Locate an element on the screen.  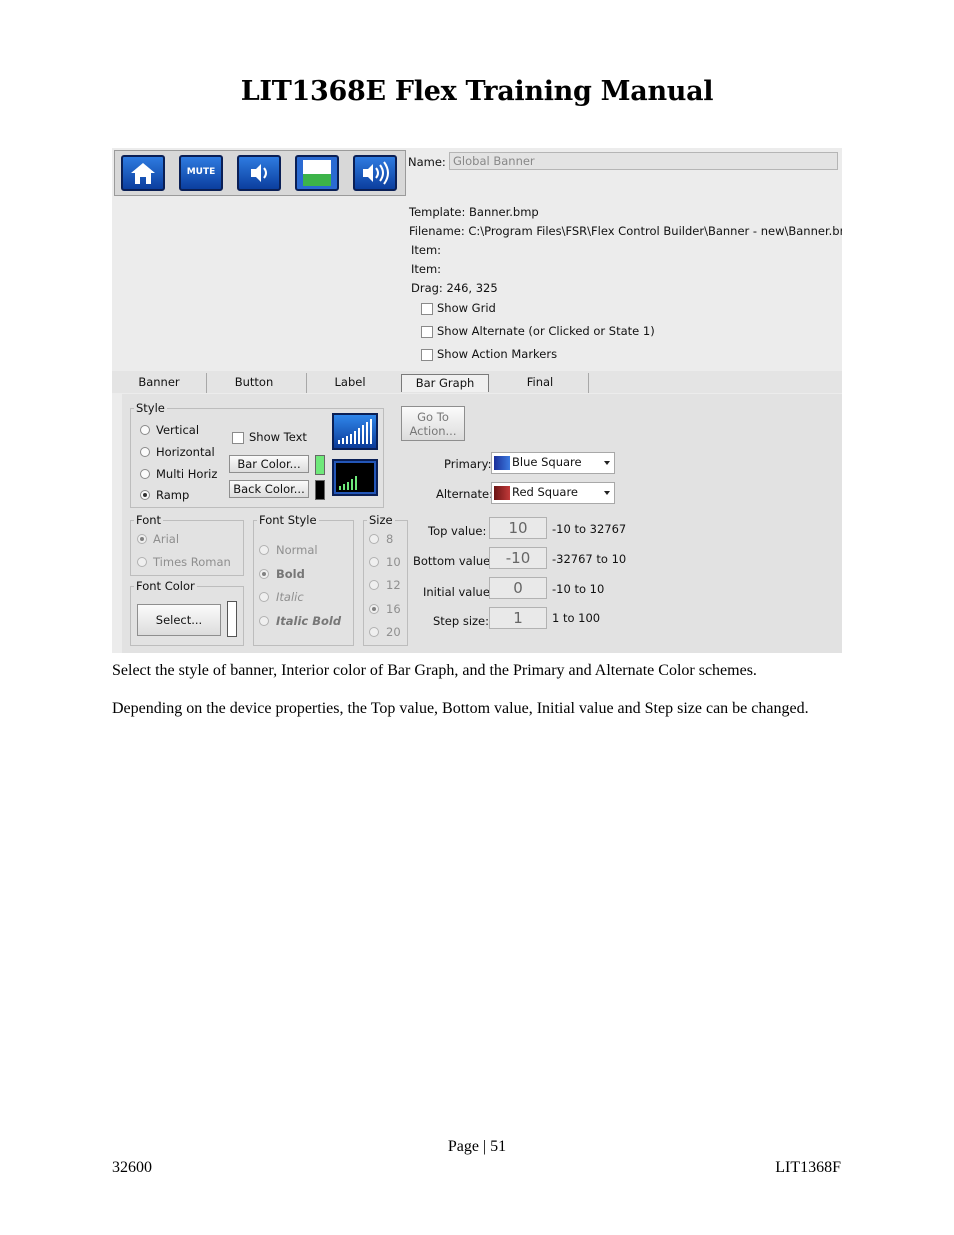
ramp-preview-back is located at coordinates (355, 477).